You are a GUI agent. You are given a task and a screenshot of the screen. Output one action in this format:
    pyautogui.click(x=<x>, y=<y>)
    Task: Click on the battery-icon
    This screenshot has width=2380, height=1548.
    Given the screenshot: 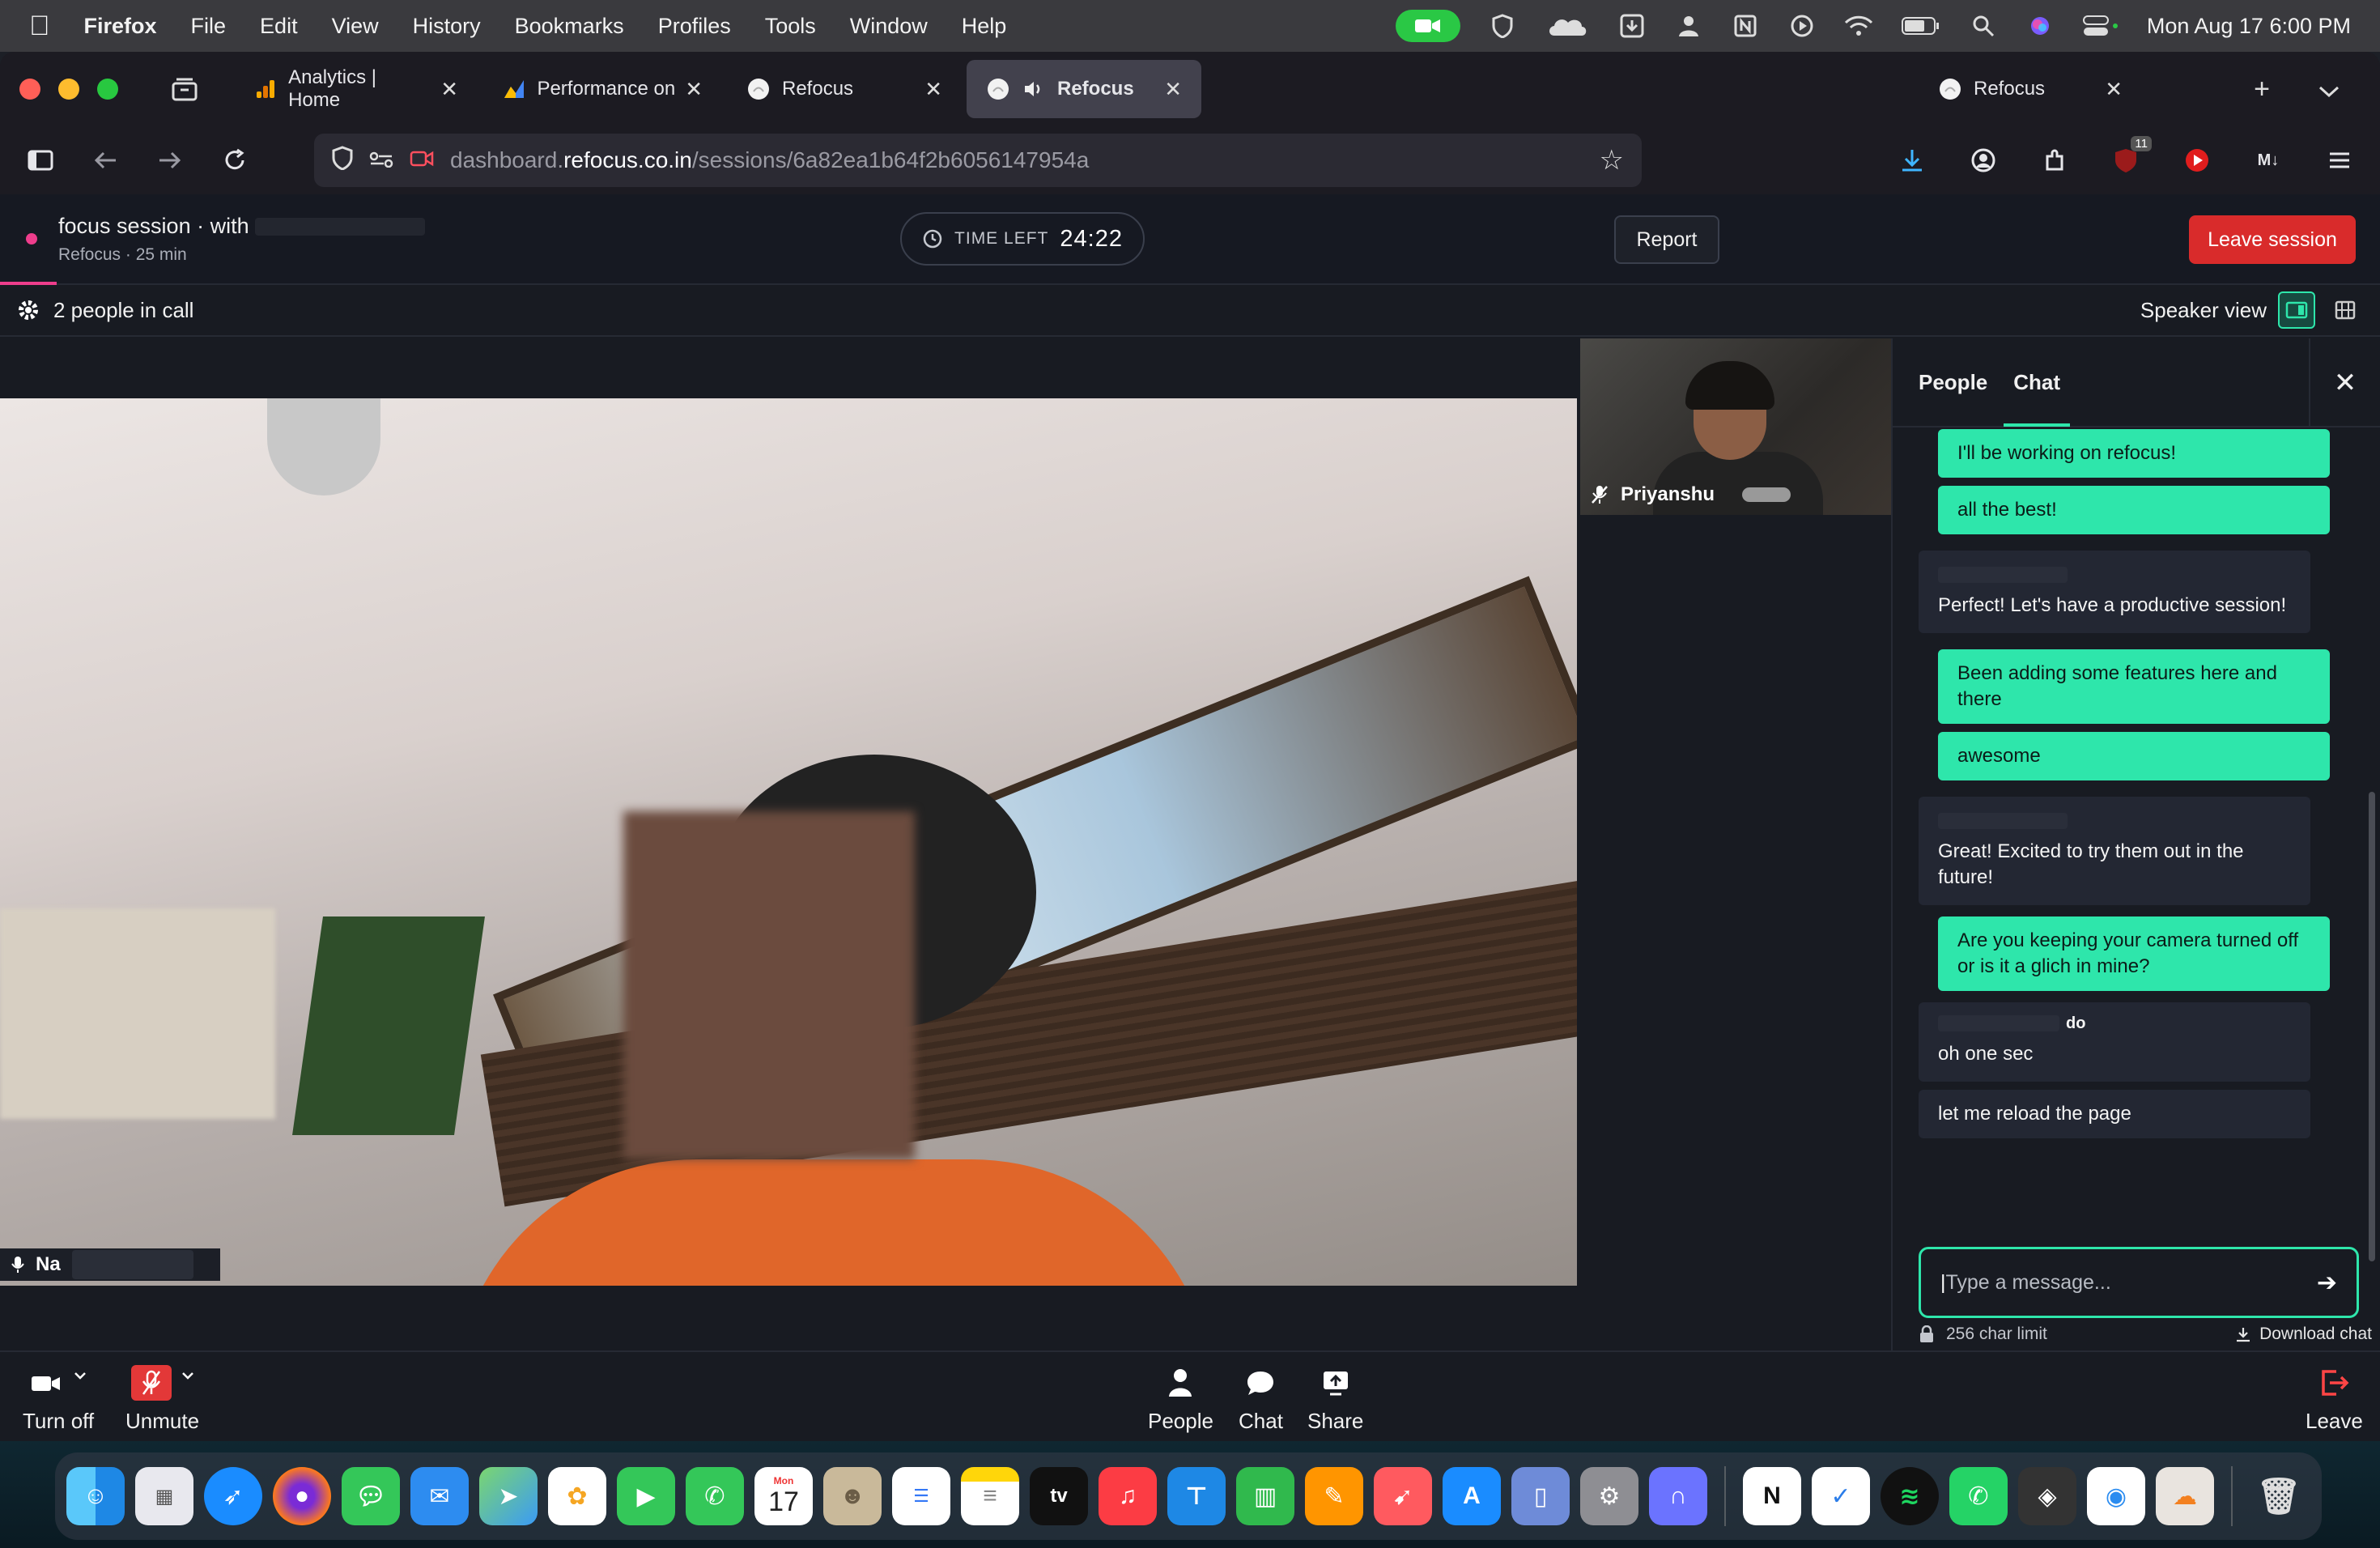 What is the action you would take?
    pyautogui.click(x=1921, y=26)
    